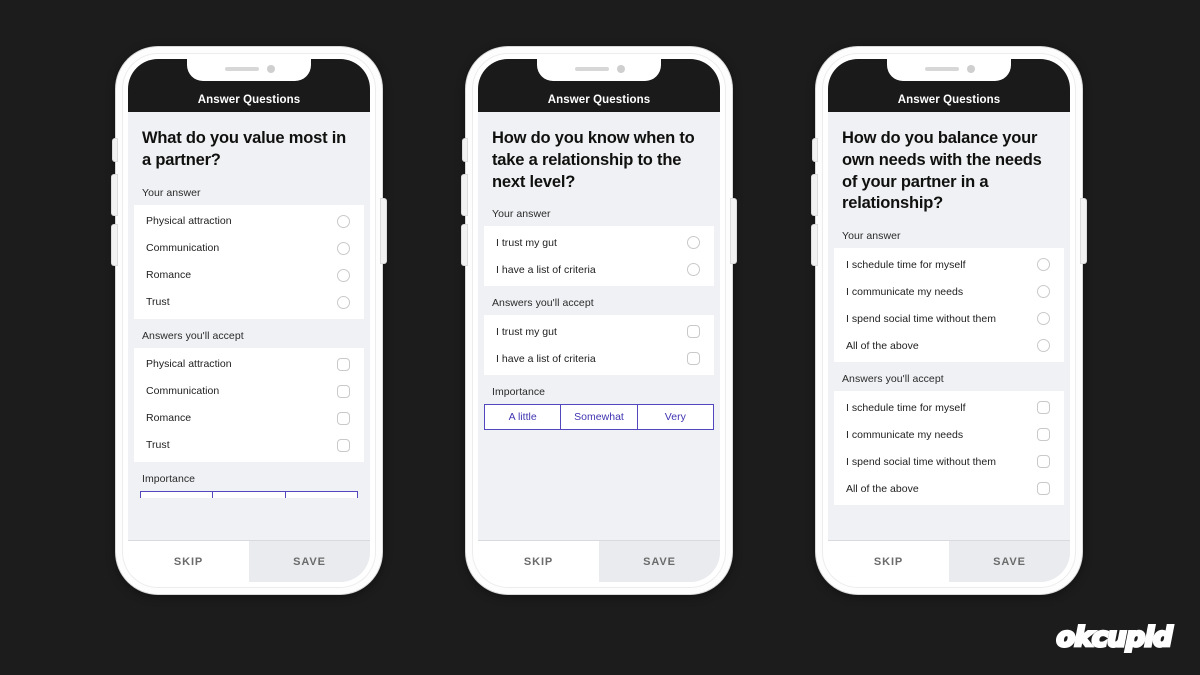  What do you see at coordinates (906, 264) in the screenshot?
I see `option-label: I schedule time for myself` at bounding box center [906, 264].